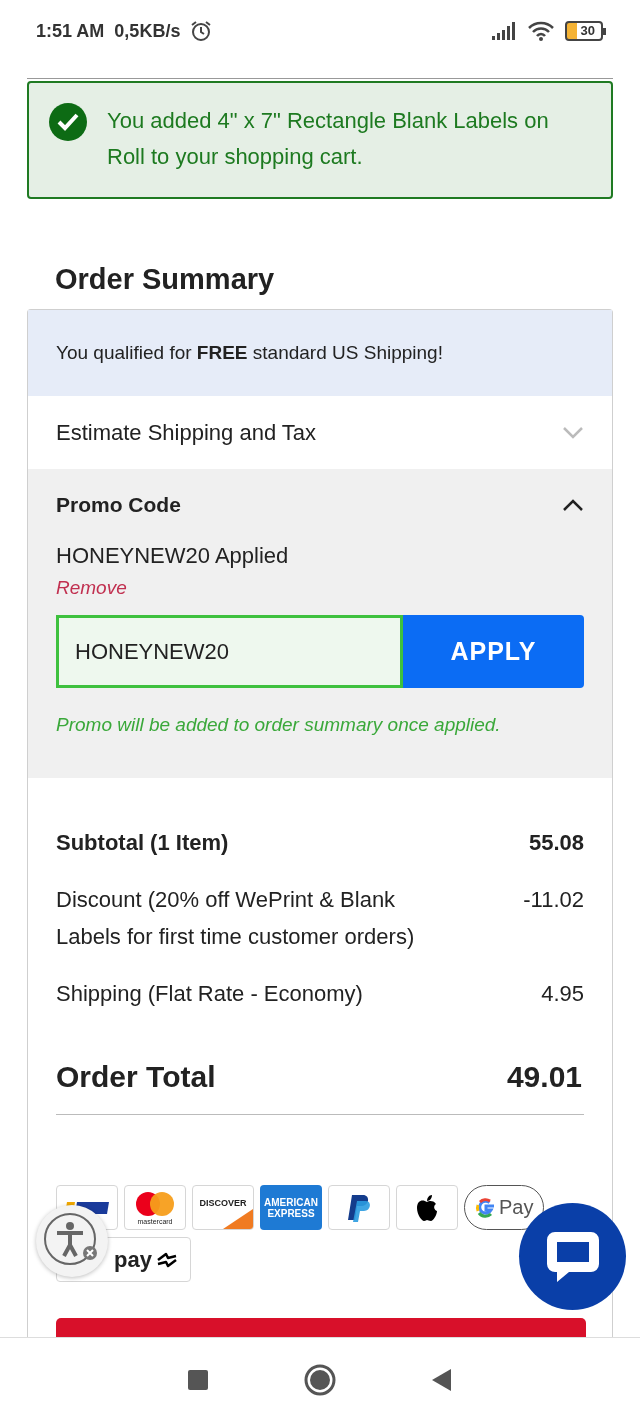  What do you see at coordinates (72, 1241) in the screenshot?
I see `accessibility-button` at bounding box center [72, 1241].